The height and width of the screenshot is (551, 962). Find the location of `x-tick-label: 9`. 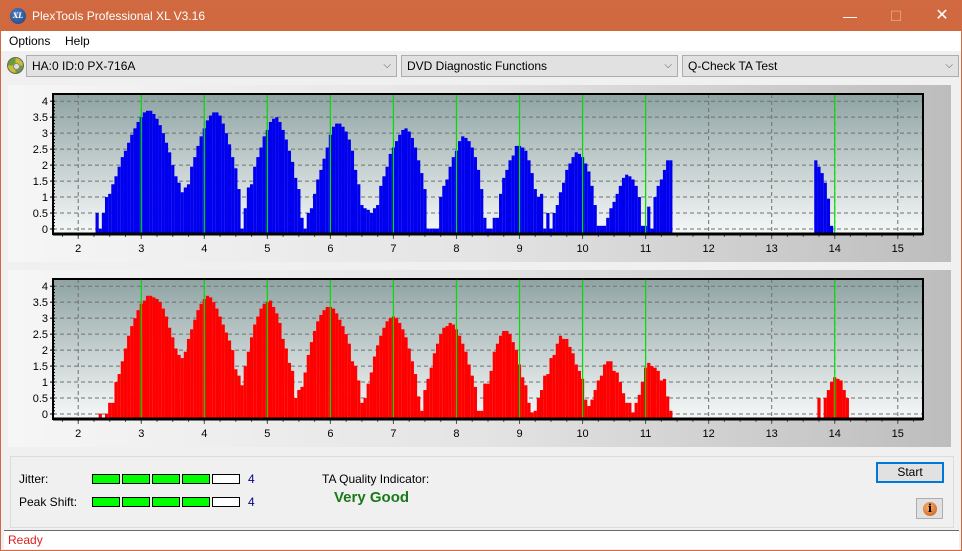

x-tick-label: 9 is located at coordinates (519, 249).